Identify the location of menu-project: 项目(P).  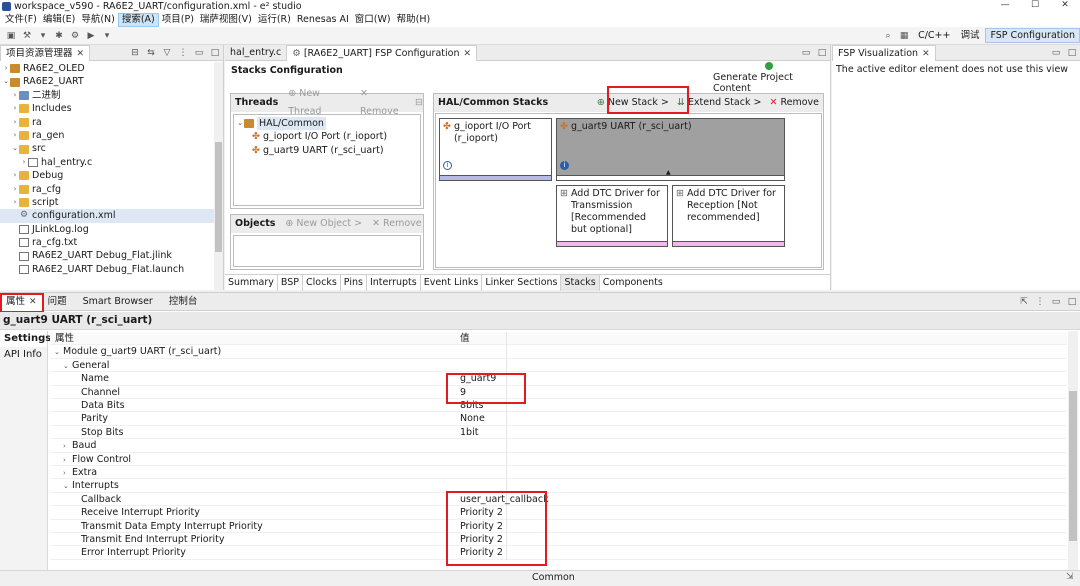
(178, 20).